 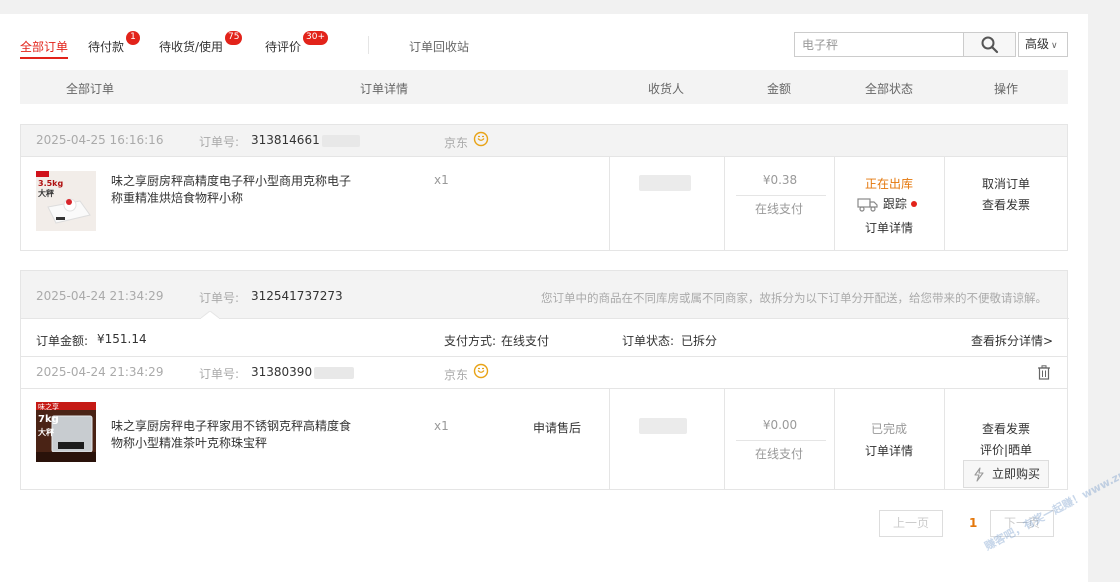 What do you see at coordinates (439, 46) in the screenshot?
I see `tab-recycle-bin: 订单回收站` at bounding box center [439, 46].